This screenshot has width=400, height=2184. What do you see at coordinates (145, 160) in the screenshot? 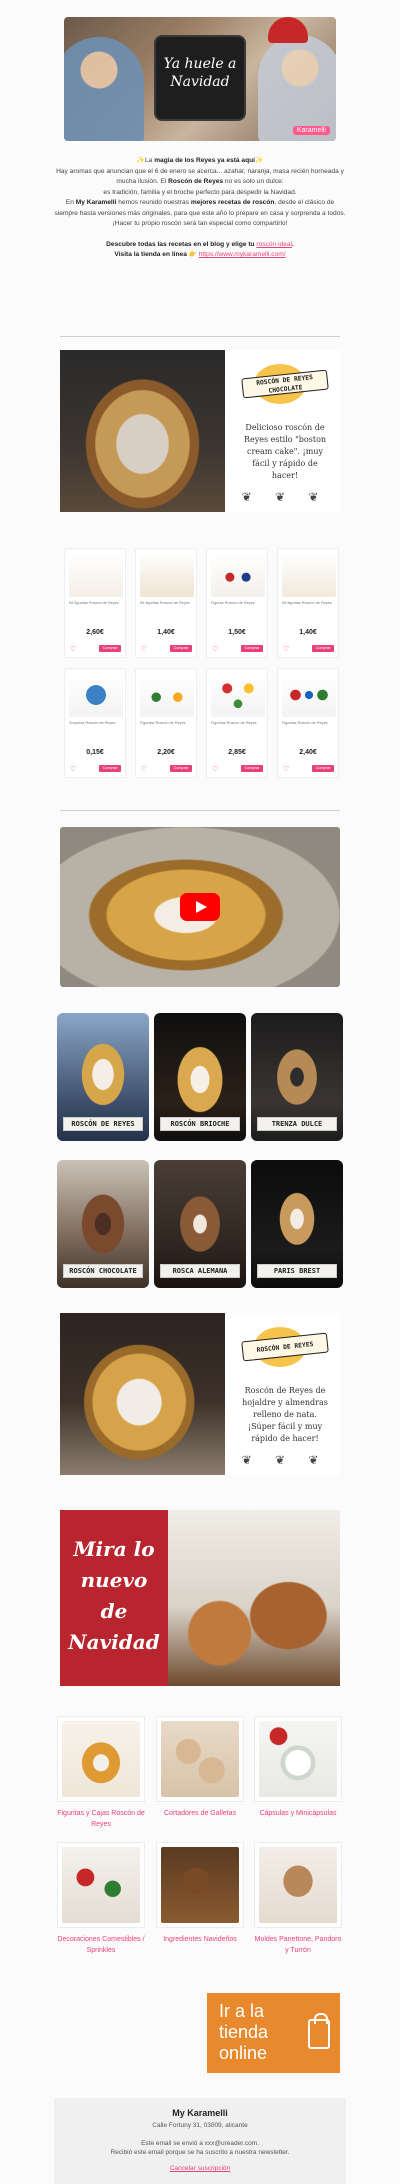
I see `intro-text-fragment: ✨La` at bounding box center [145, 160].